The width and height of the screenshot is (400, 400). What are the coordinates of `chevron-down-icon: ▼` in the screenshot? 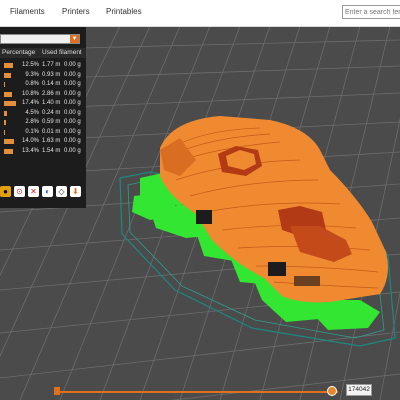 It's located at (74, 39).